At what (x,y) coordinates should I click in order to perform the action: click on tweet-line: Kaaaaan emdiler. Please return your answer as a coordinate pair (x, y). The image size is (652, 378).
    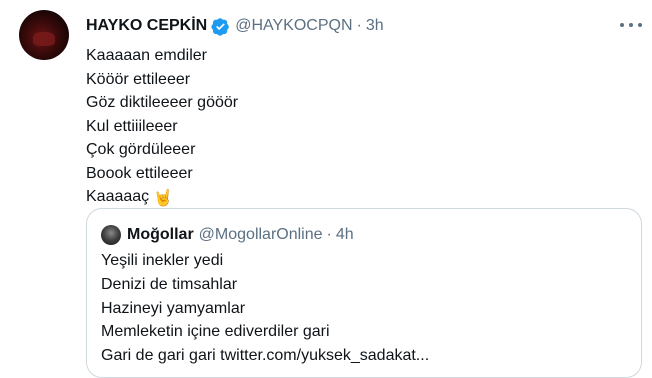
    Looking at the image, I should click on (146, 55).